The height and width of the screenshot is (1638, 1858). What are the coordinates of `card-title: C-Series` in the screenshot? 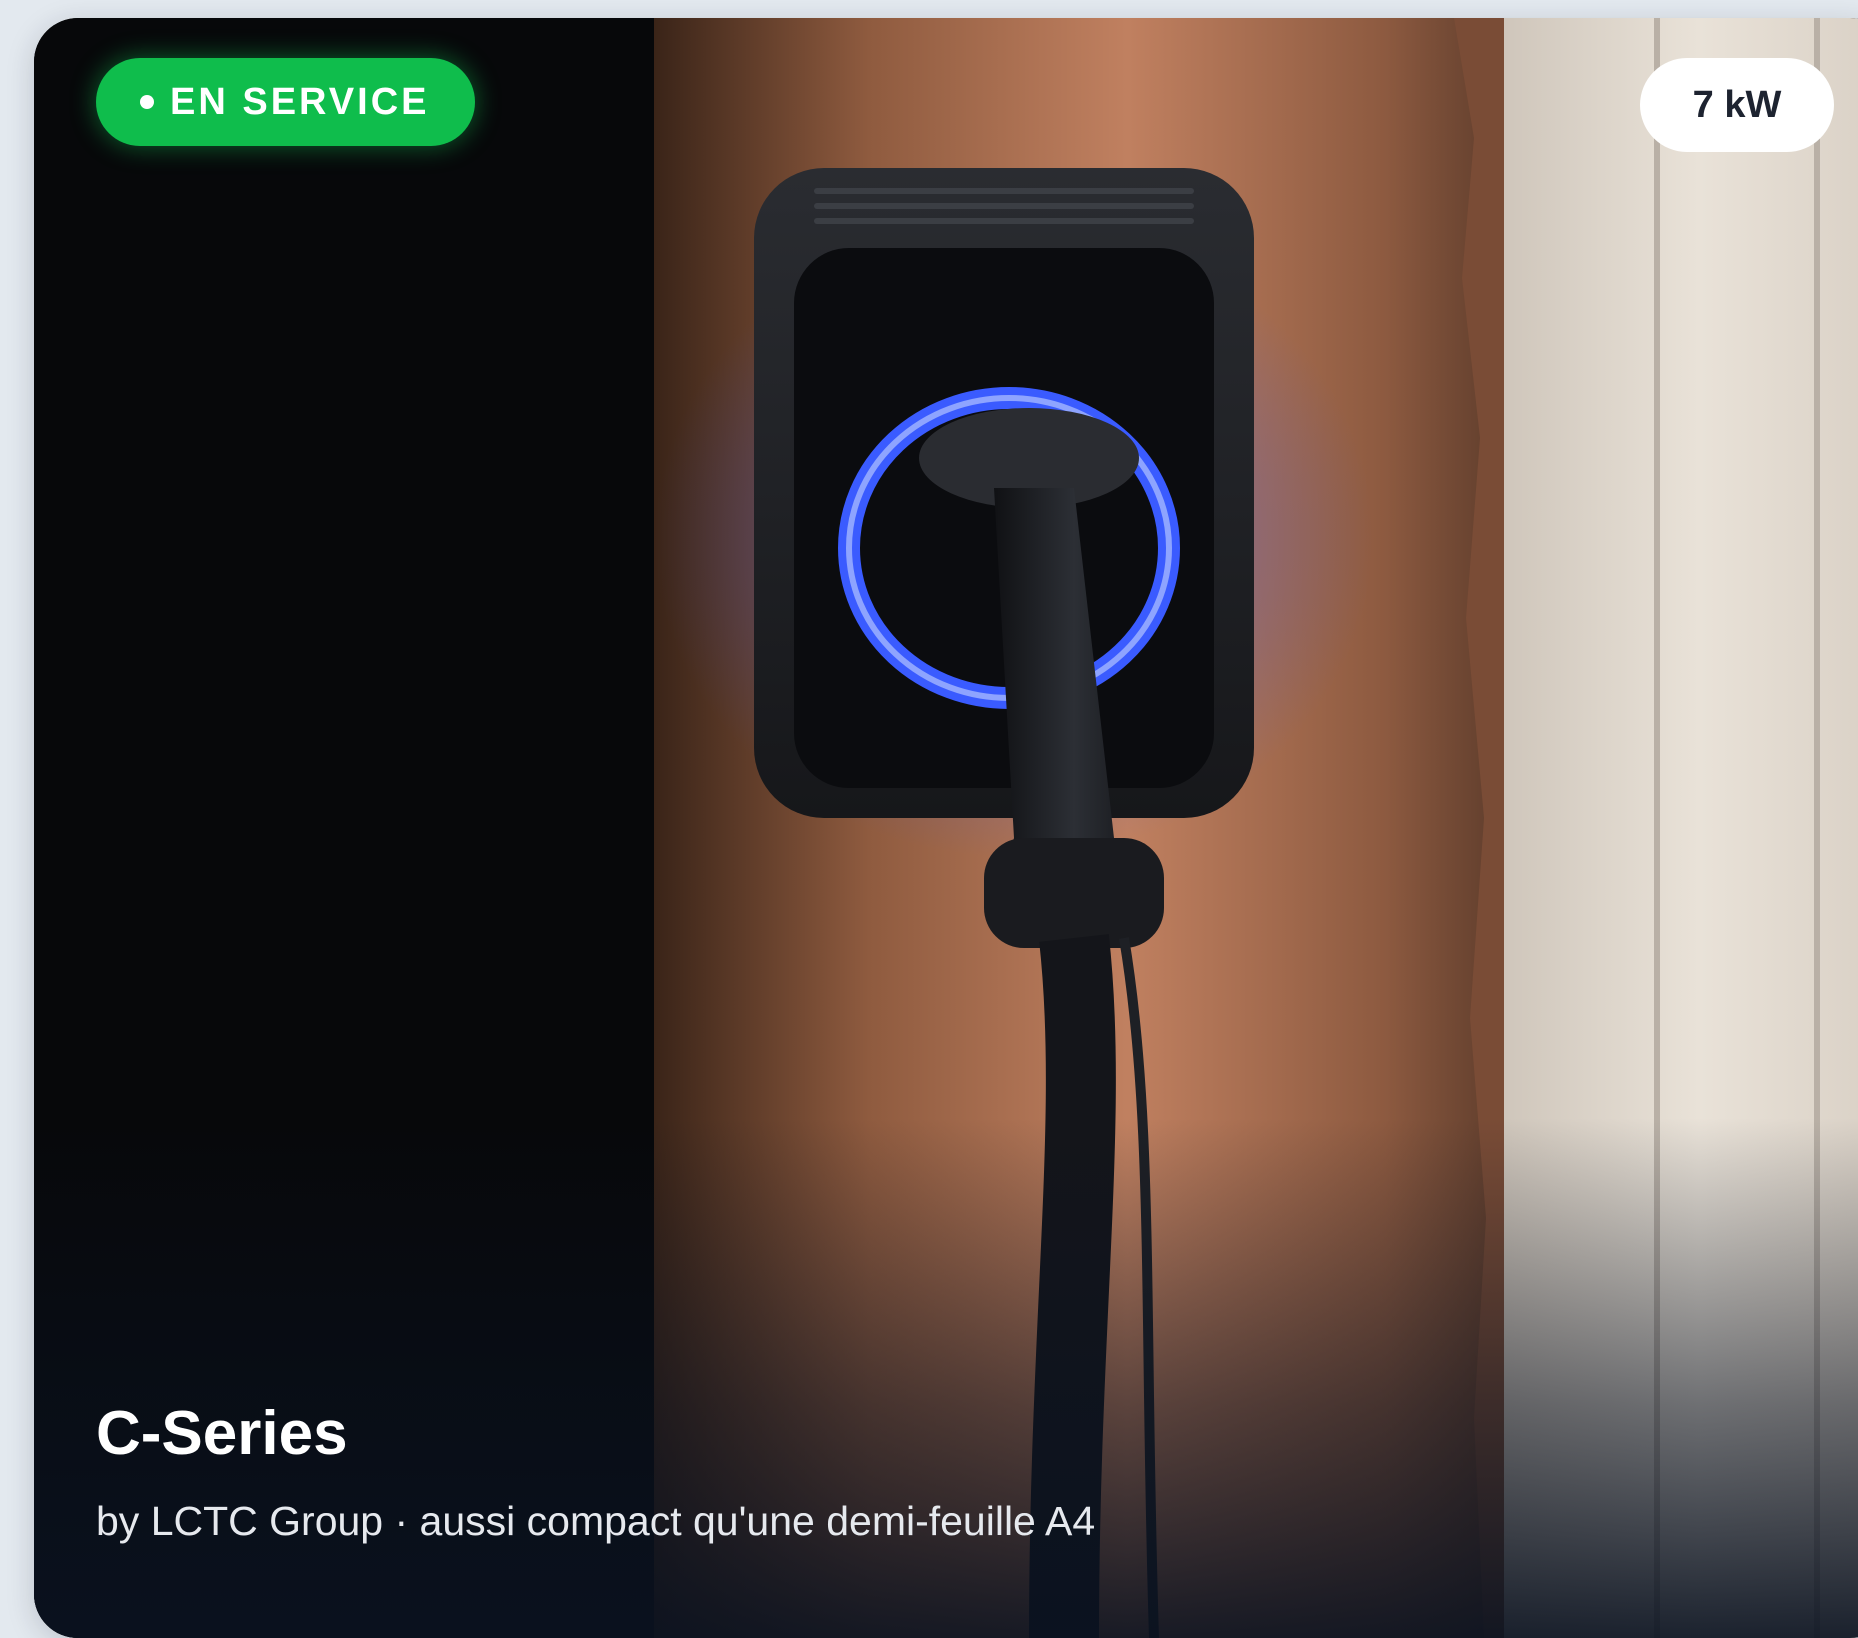 It's located at (222, 1433).